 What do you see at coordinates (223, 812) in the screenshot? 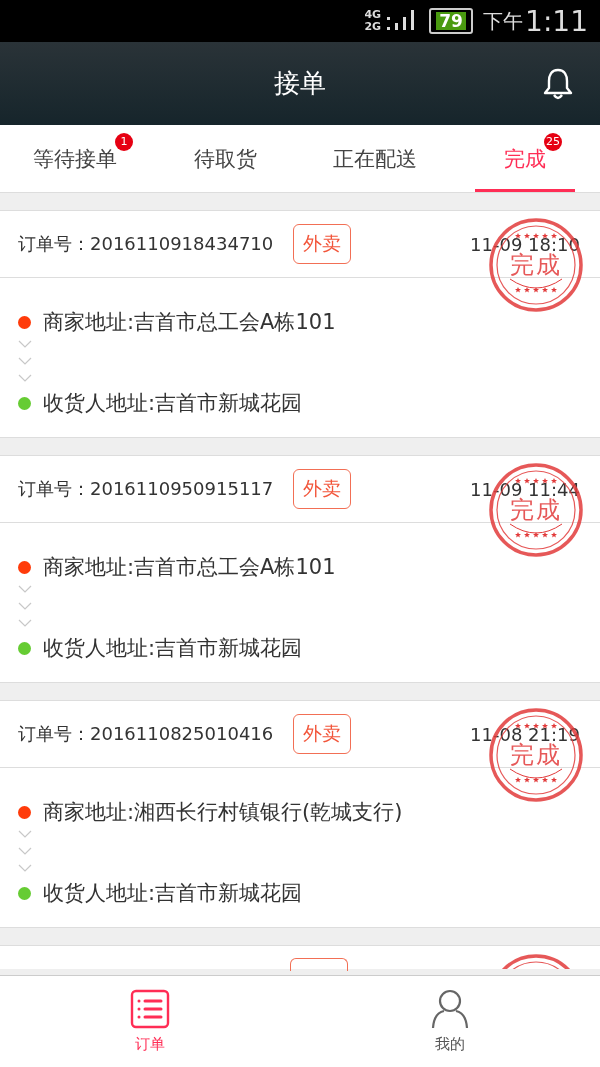
I see `address-text: 商家地址:湘西长行村镇银行(乾城支行)` at bounding box center [223, 812].